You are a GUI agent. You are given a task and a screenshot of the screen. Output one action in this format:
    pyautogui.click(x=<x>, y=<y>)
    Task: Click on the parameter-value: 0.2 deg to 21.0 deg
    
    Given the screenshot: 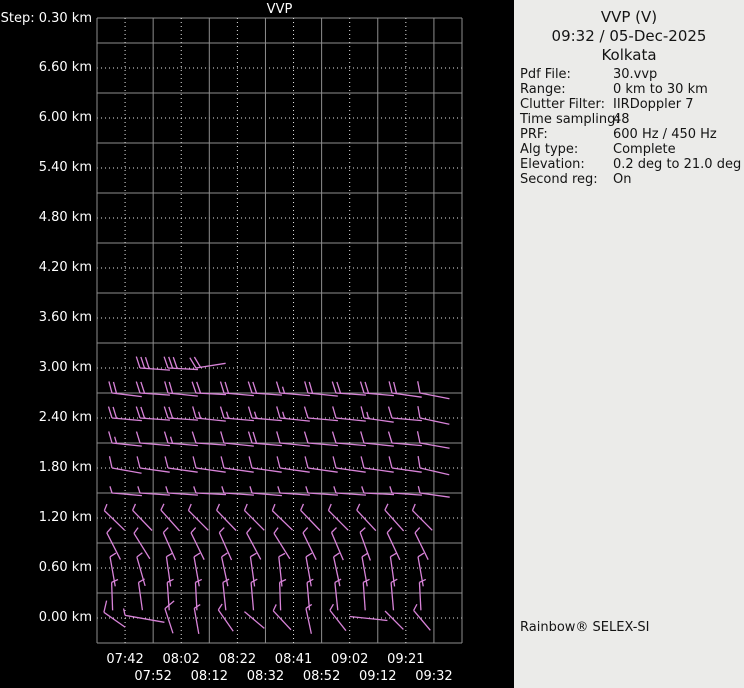 What is the action you would take?
    pyautogui.click(x=677, y=164)
    